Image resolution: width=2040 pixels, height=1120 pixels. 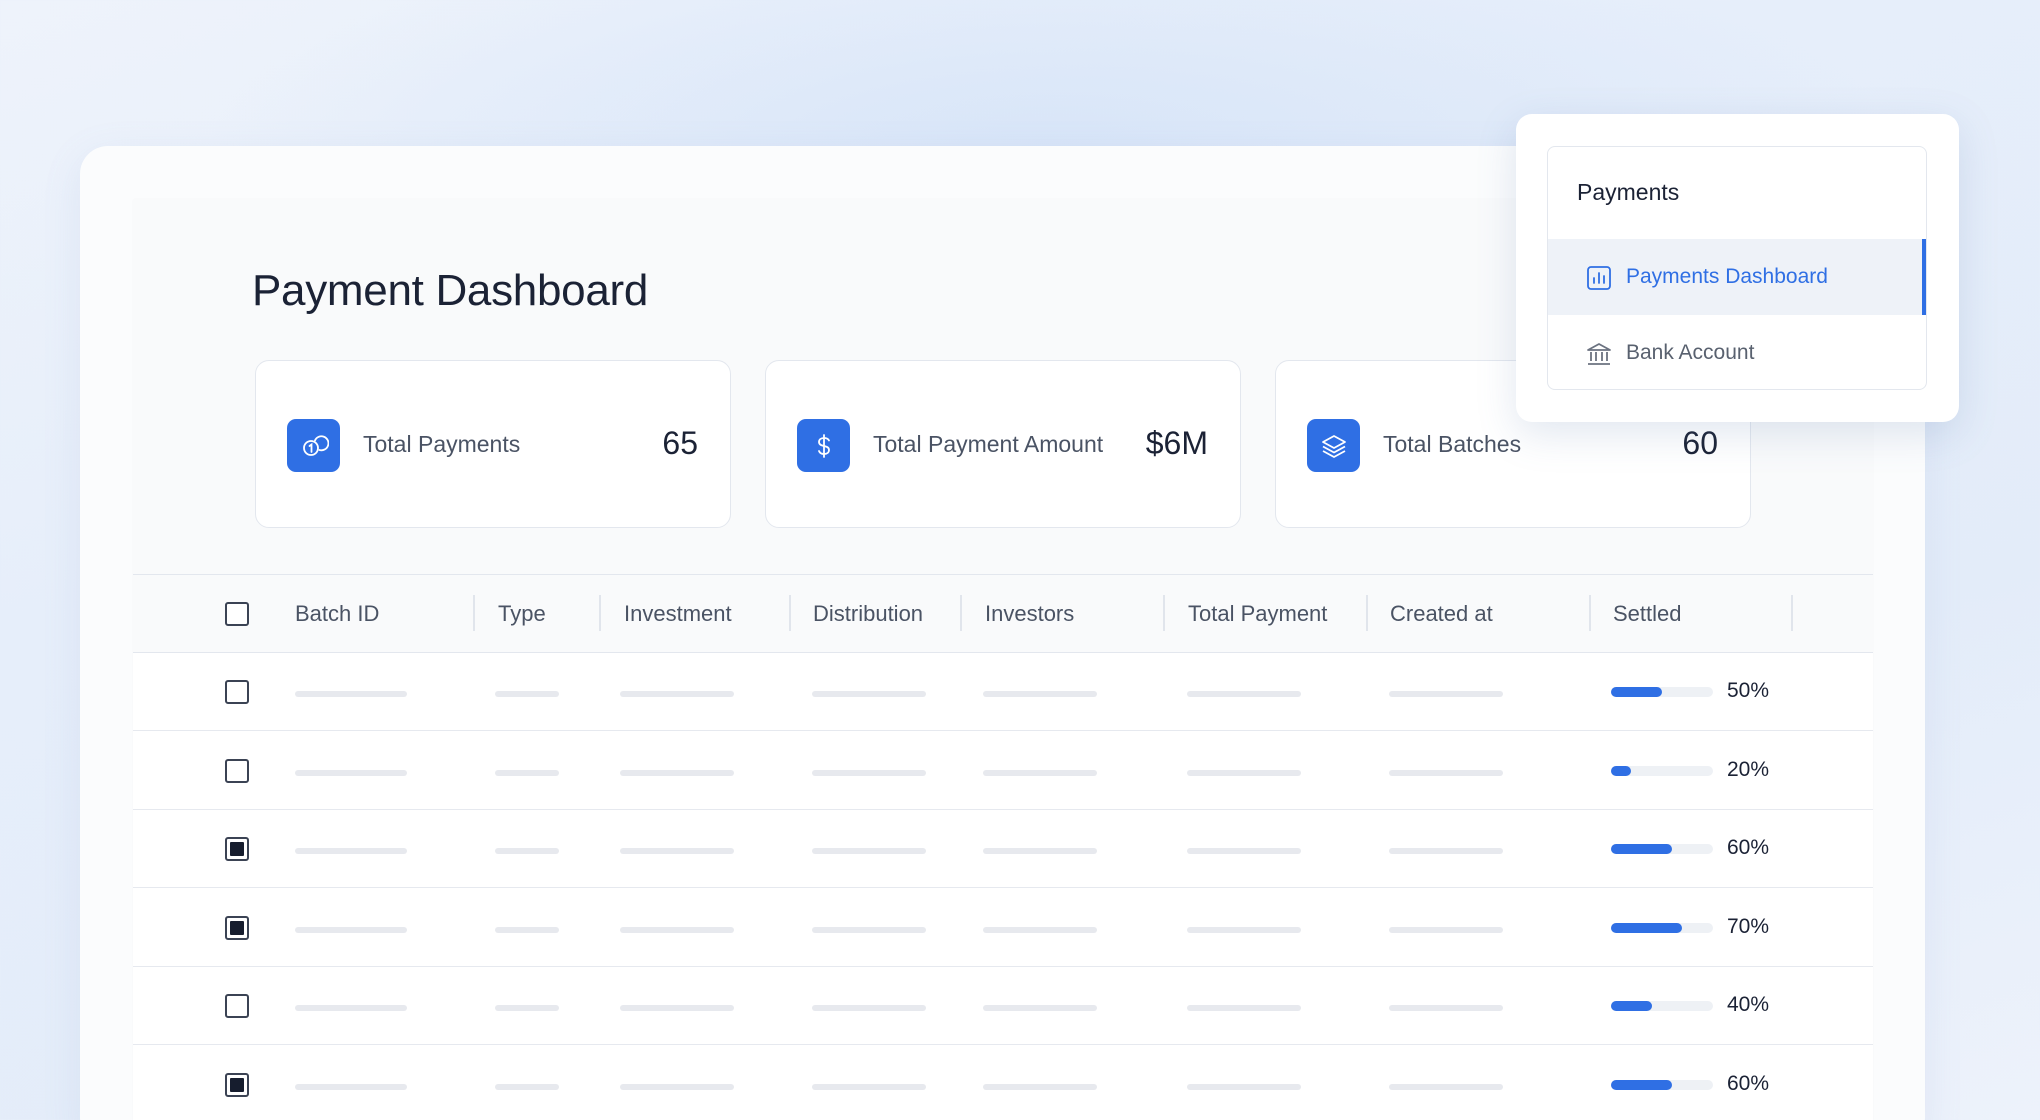 I want to click on payments-nav-menu: Payments Payments Dashboard Bank Account, so click(x=1737, y=268).